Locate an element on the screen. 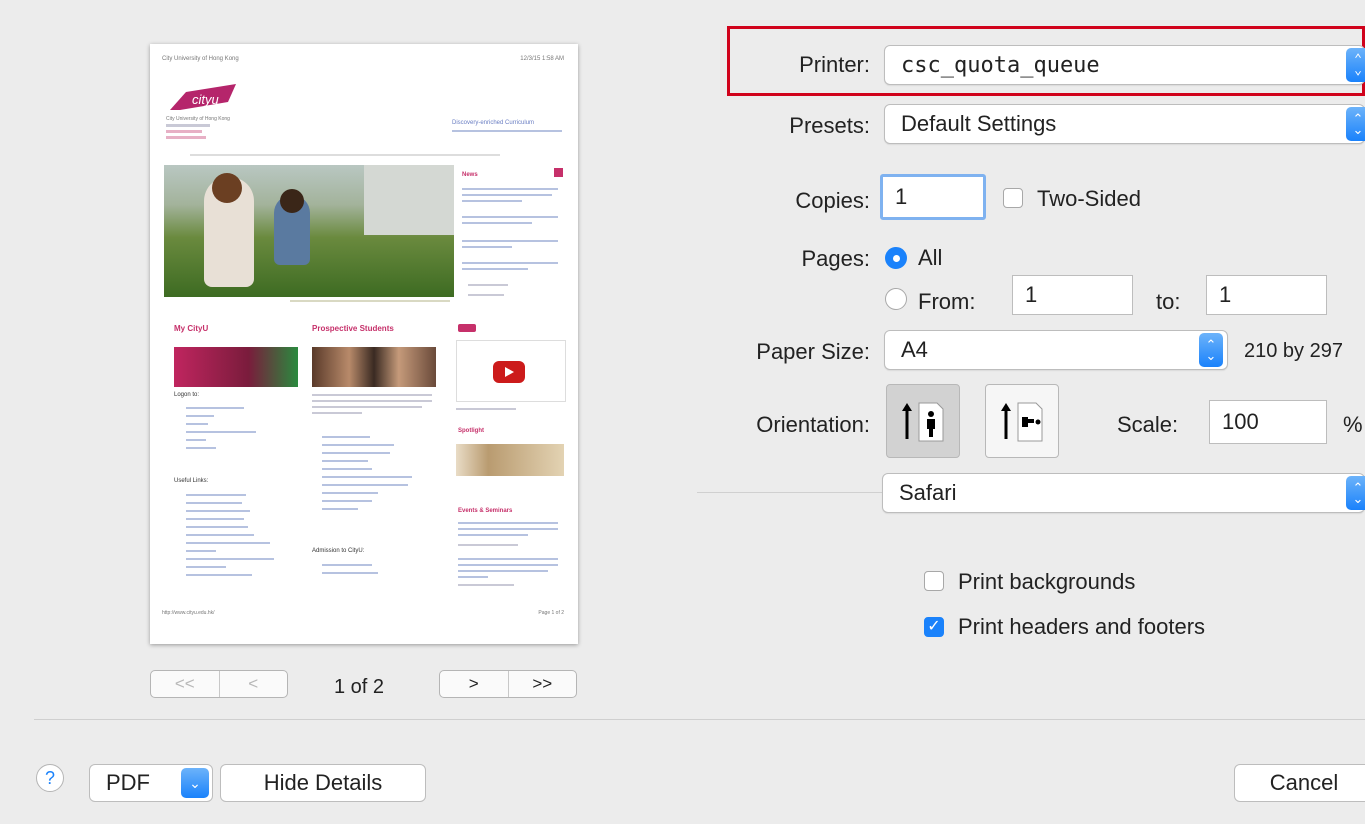 This screenshot has width=1365, height=824. preview-events: Events & Seminars is located at coordinates (485, 511).